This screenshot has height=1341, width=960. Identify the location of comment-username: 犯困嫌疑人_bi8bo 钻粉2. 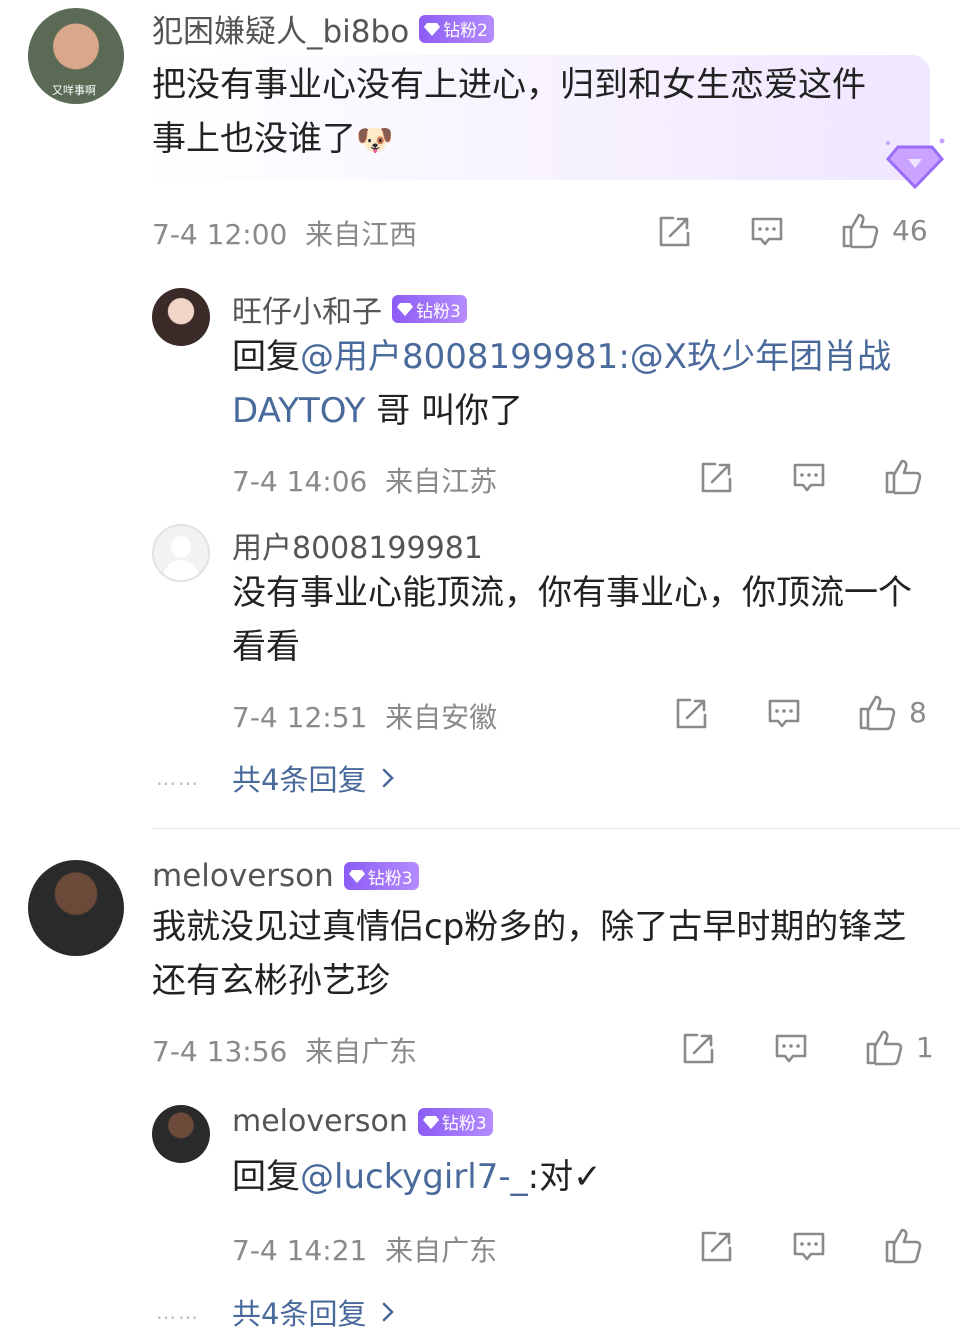
(323, 28).